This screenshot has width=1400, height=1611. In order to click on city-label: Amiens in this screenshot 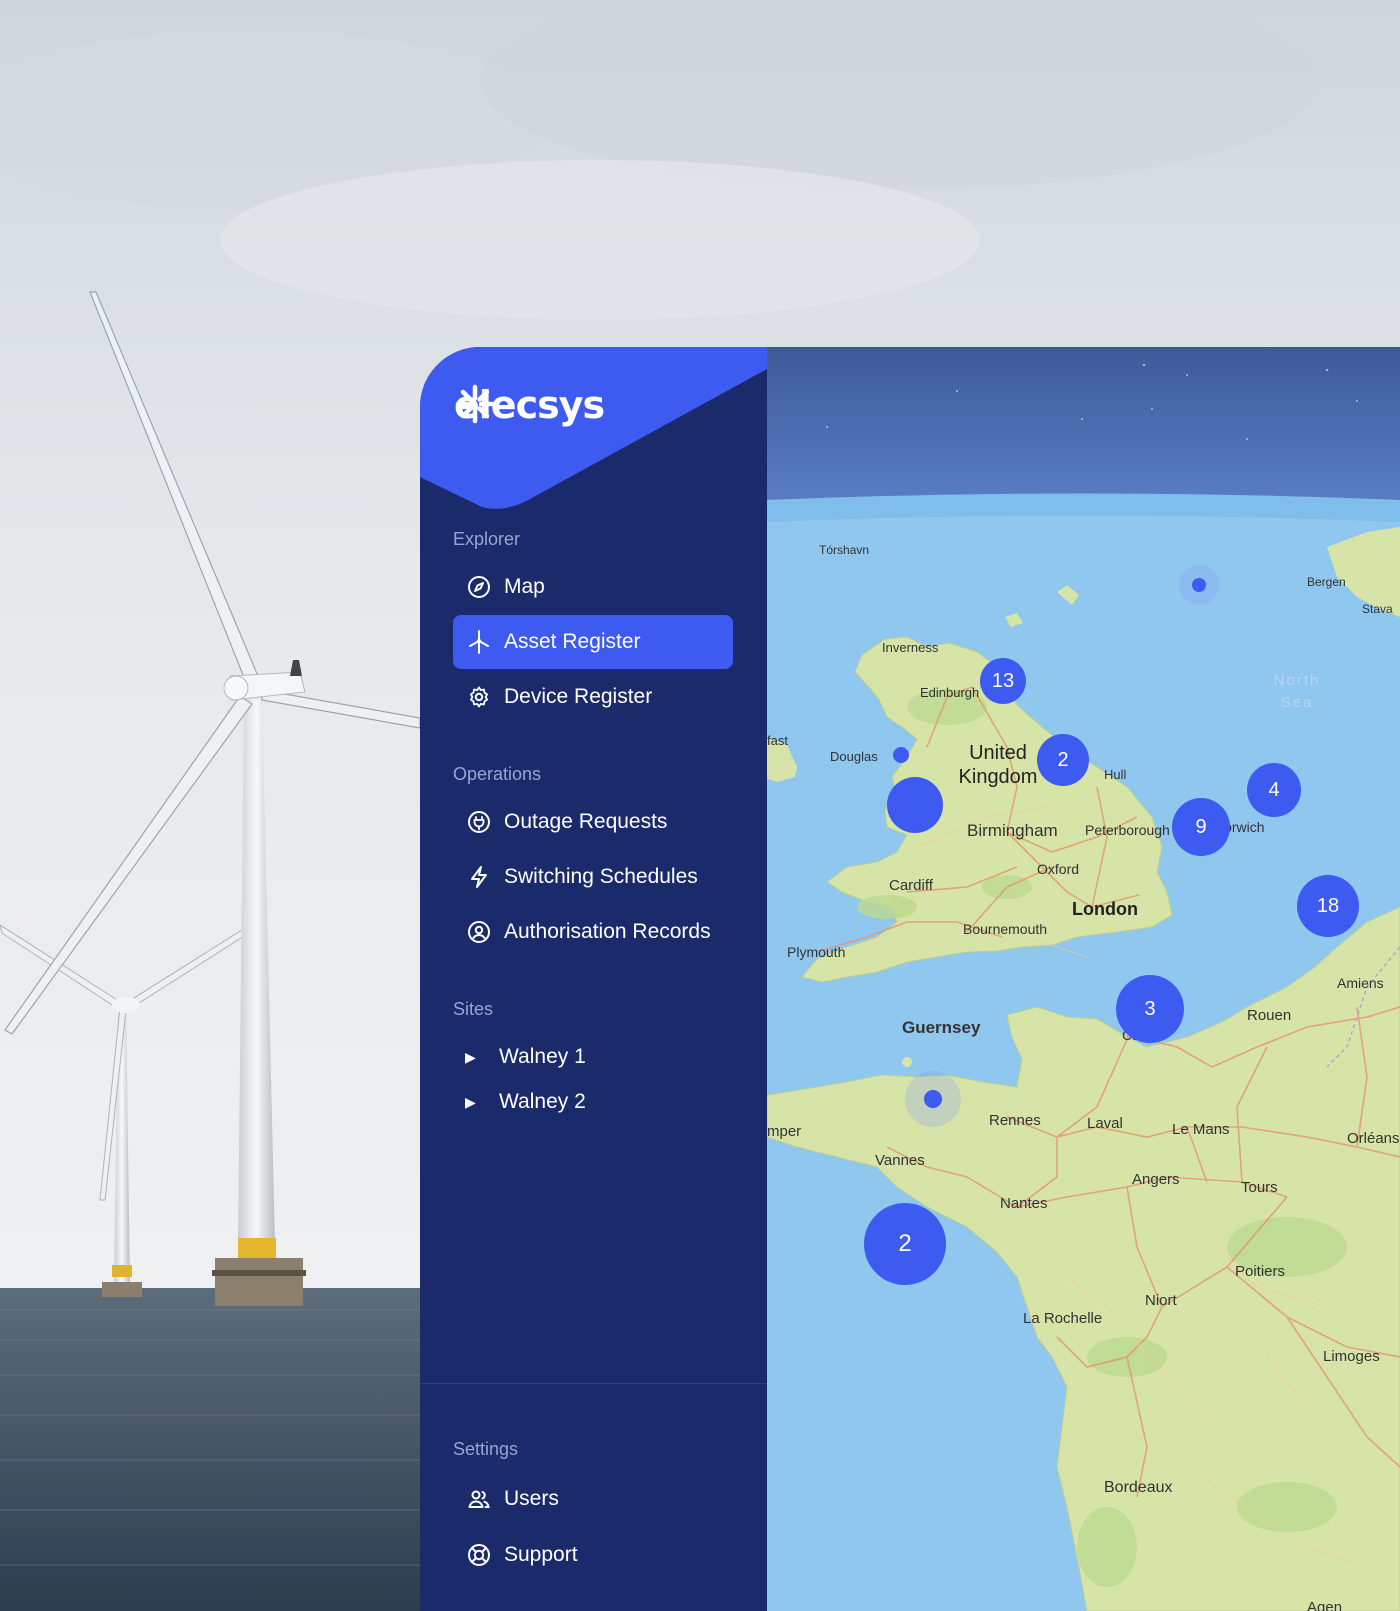, I will do `click(1360, 983)`.